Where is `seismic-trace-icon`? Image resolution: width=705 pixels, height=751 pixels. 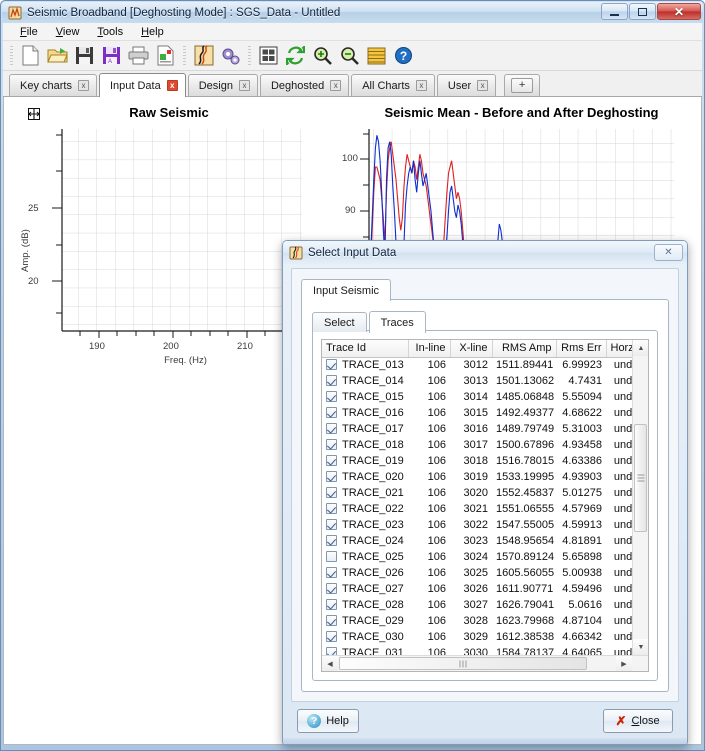 seismic-trace-icon is located at coordinates (203, 56).